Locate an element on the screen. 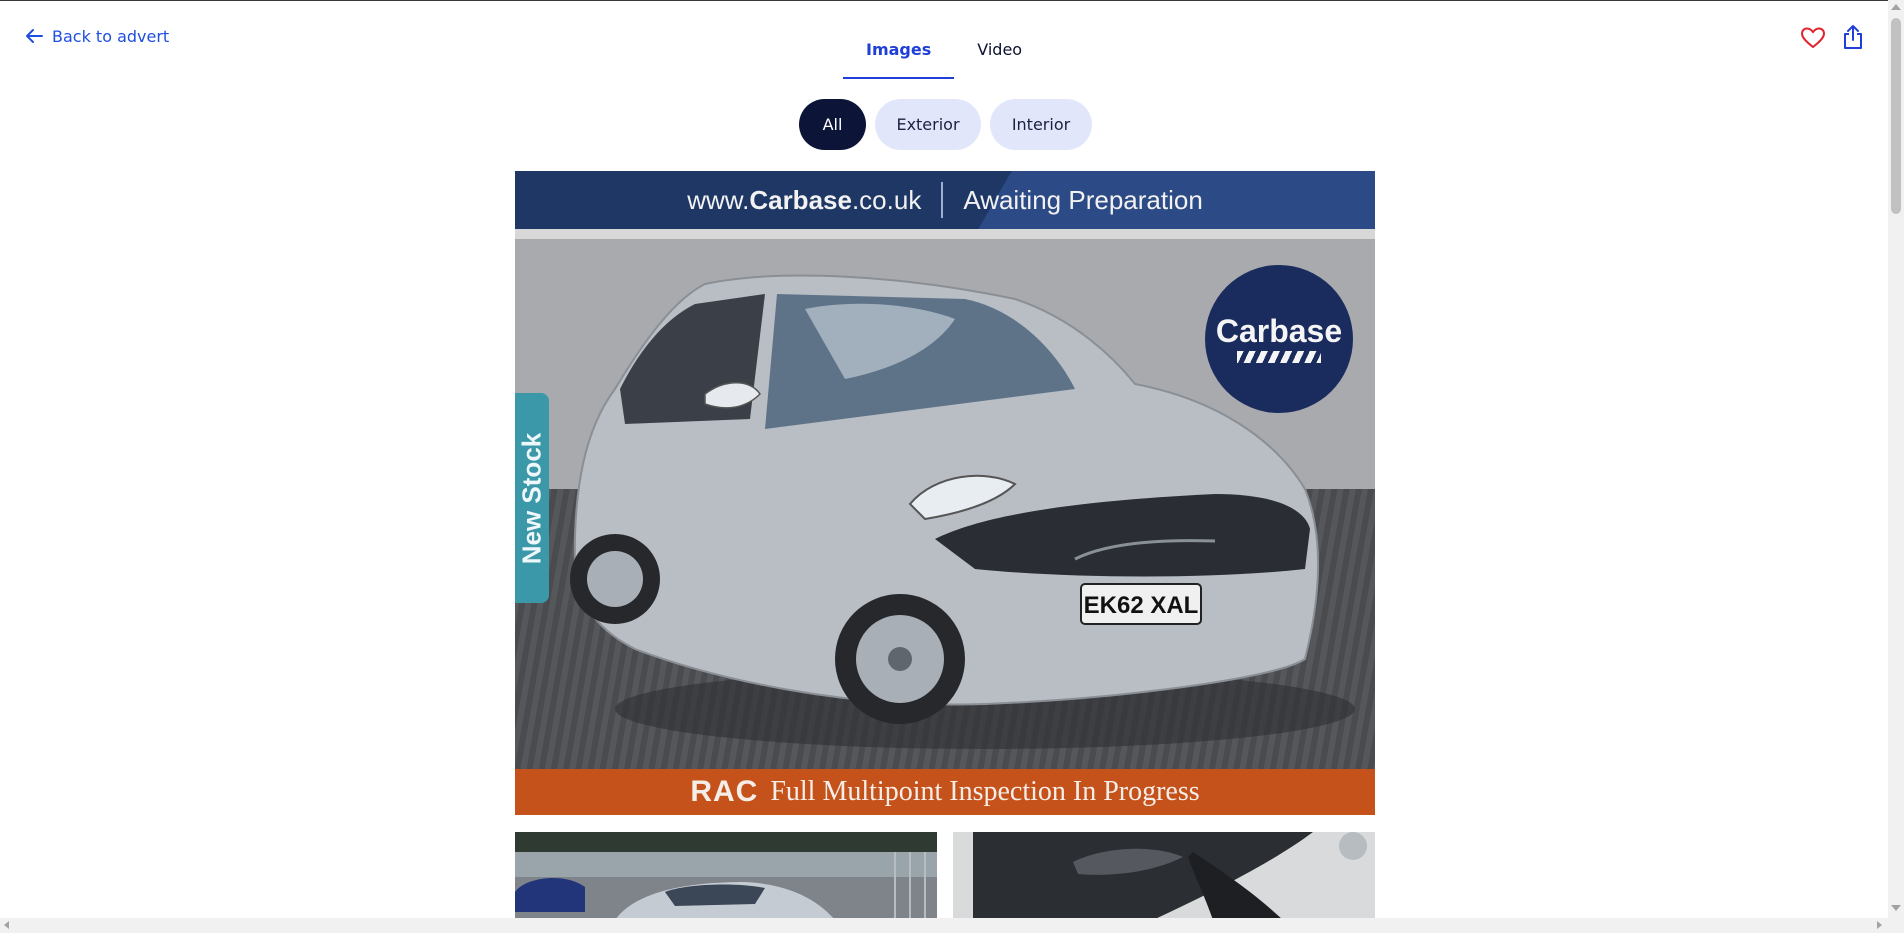 This screenshot has width=1904, height=933. vertical-scrollbar is located at coordinates (1896, 459).